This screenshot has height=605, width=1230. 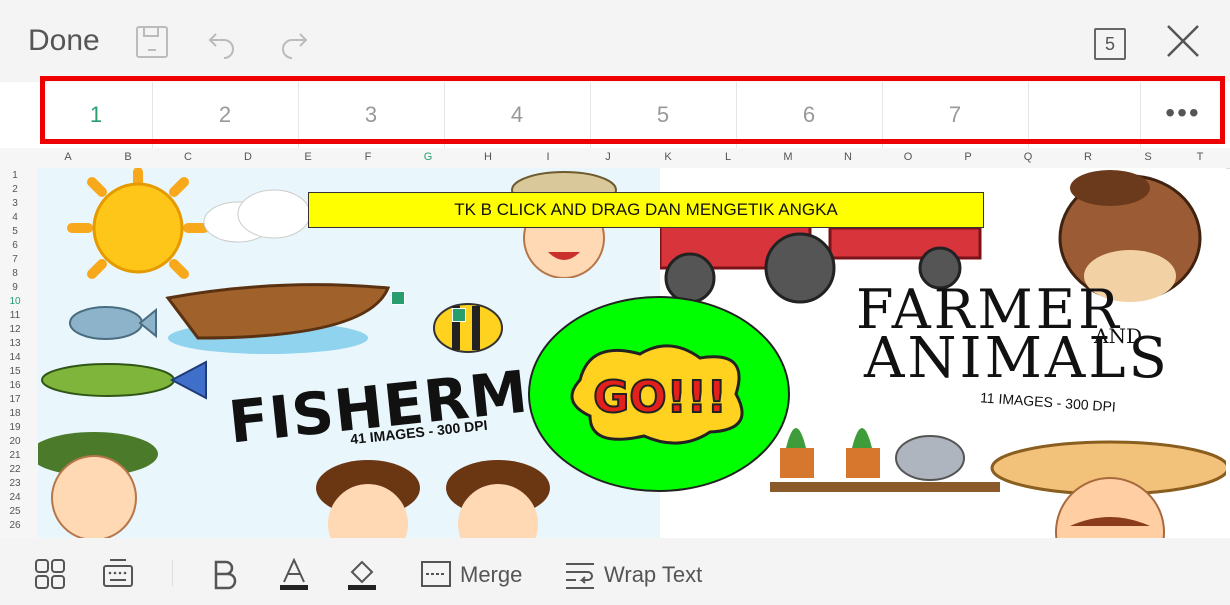 I want to click on grid-apps-icon, so click(x=50, y=574).